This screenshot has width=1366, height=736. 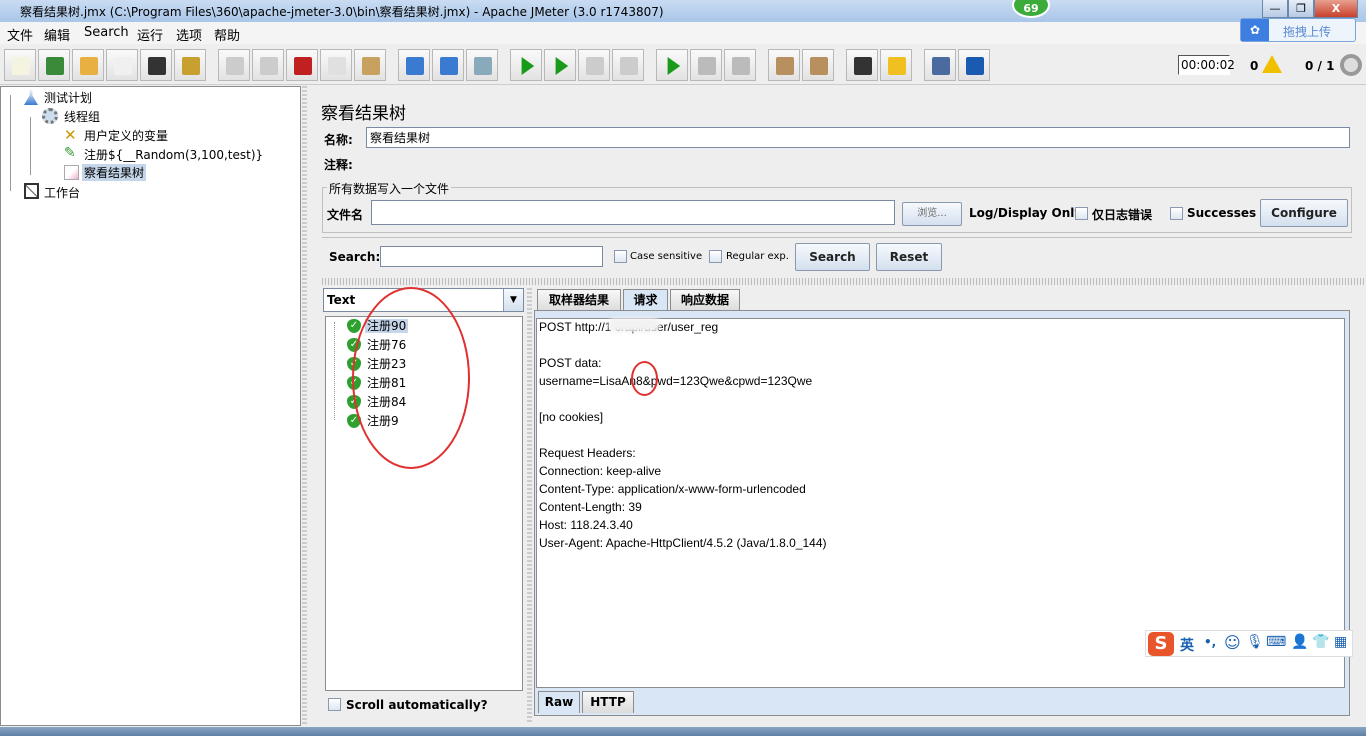 I want to click on redo-button, so click(x=268, y=65).